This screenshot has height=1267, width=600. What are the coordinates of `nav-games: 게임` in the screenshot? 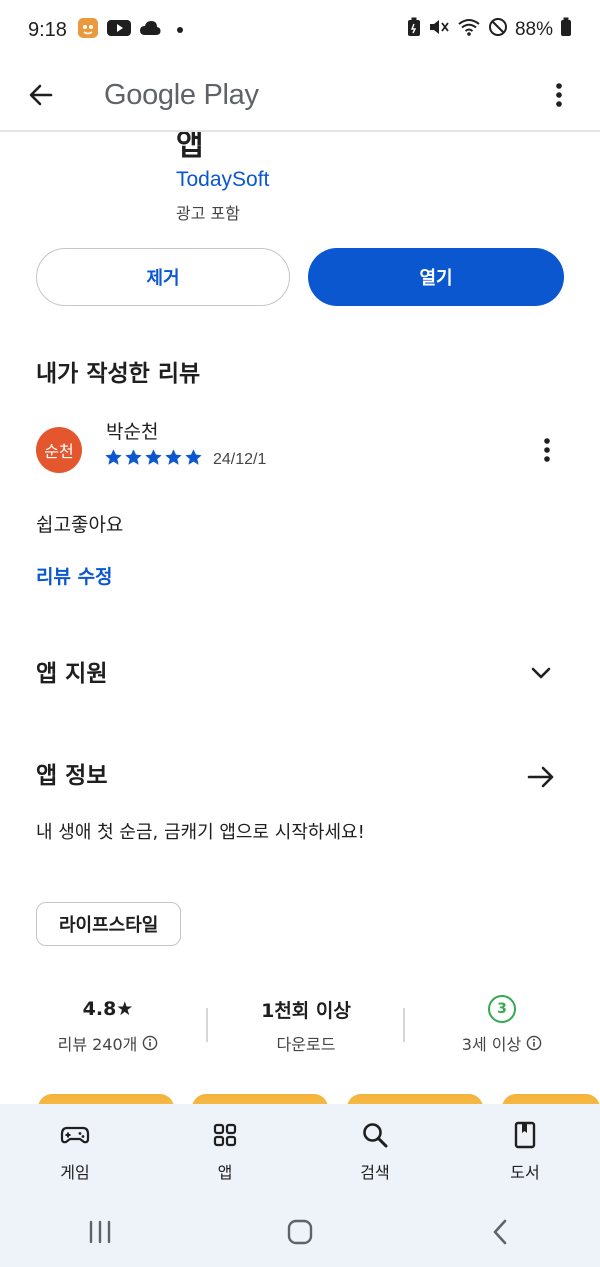 It's located at (75, 1150).